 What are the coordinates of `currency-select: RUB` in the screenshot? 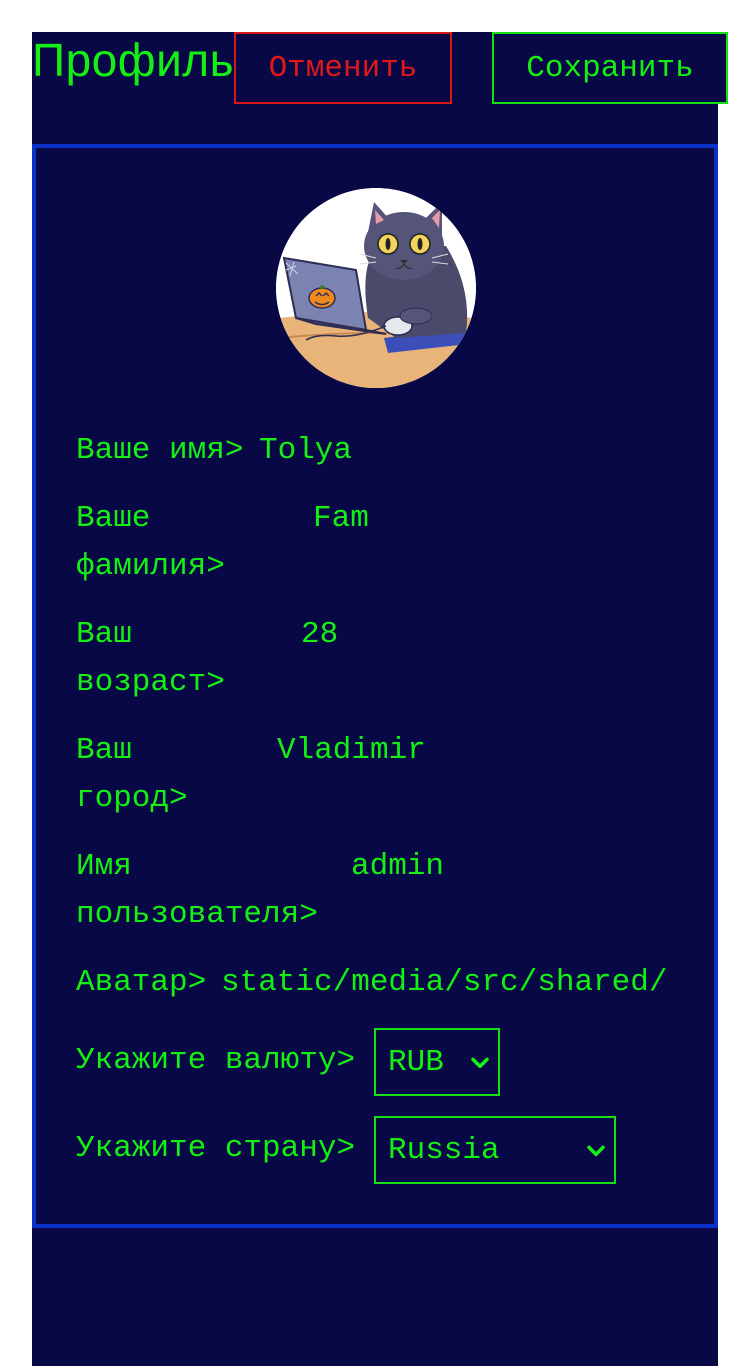 It's located at (437, 1062).